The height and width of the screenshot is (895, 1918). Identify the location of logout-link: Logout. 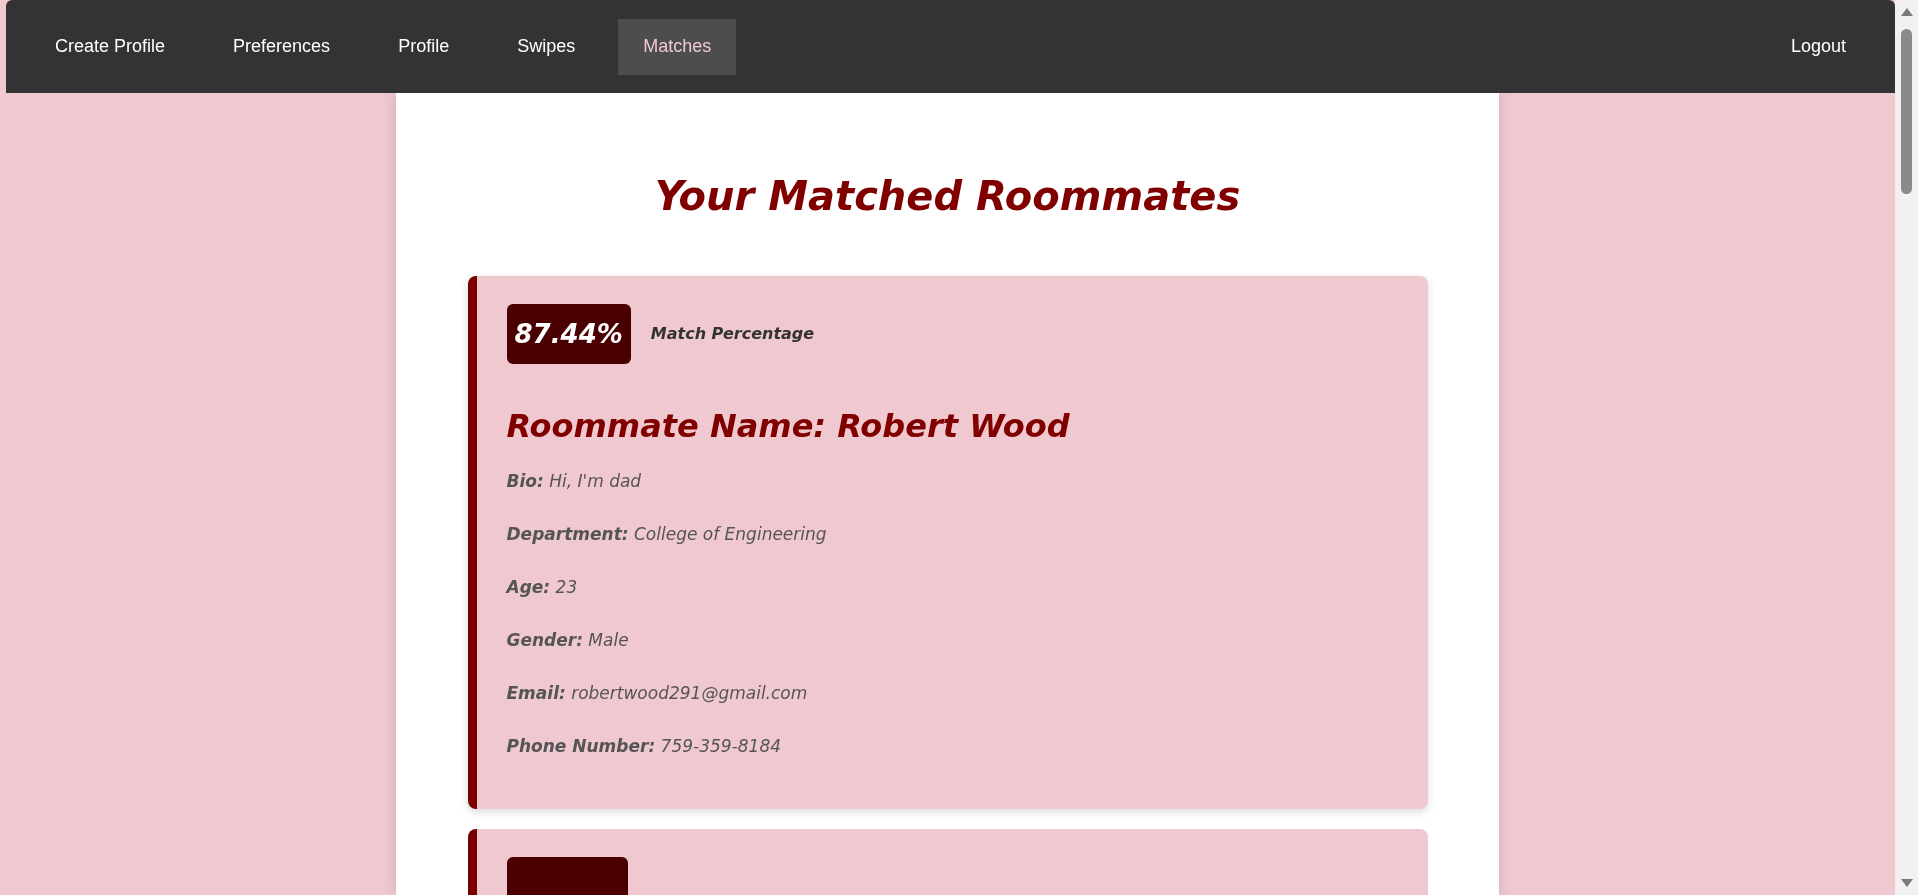
(1818, 46).